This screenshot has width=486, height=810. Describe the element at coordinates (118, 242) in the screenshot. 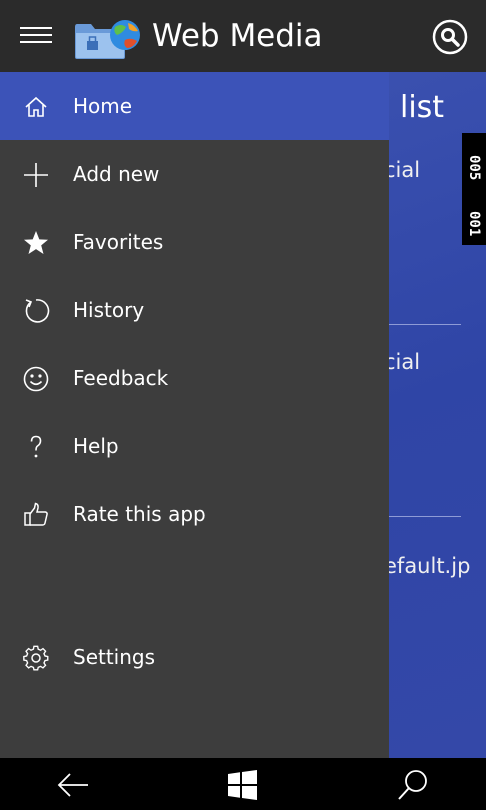

I see `nav-label: Favorites` at that location.